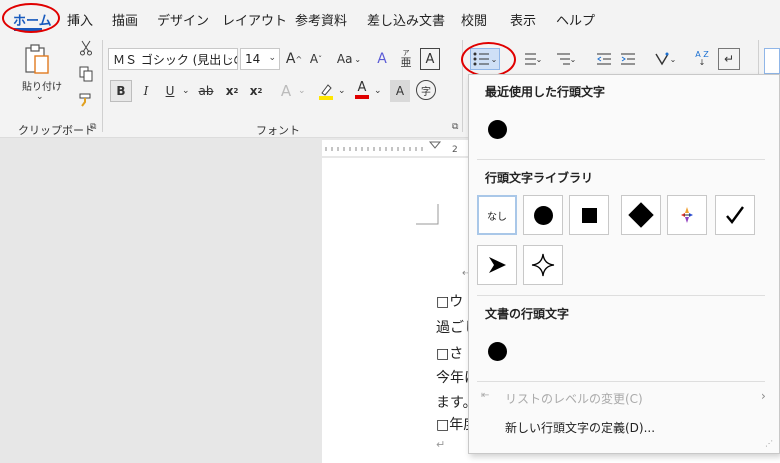 This screenshot has height=463, width=780. I want to click on bullet-filled-square, so click(589, 215).